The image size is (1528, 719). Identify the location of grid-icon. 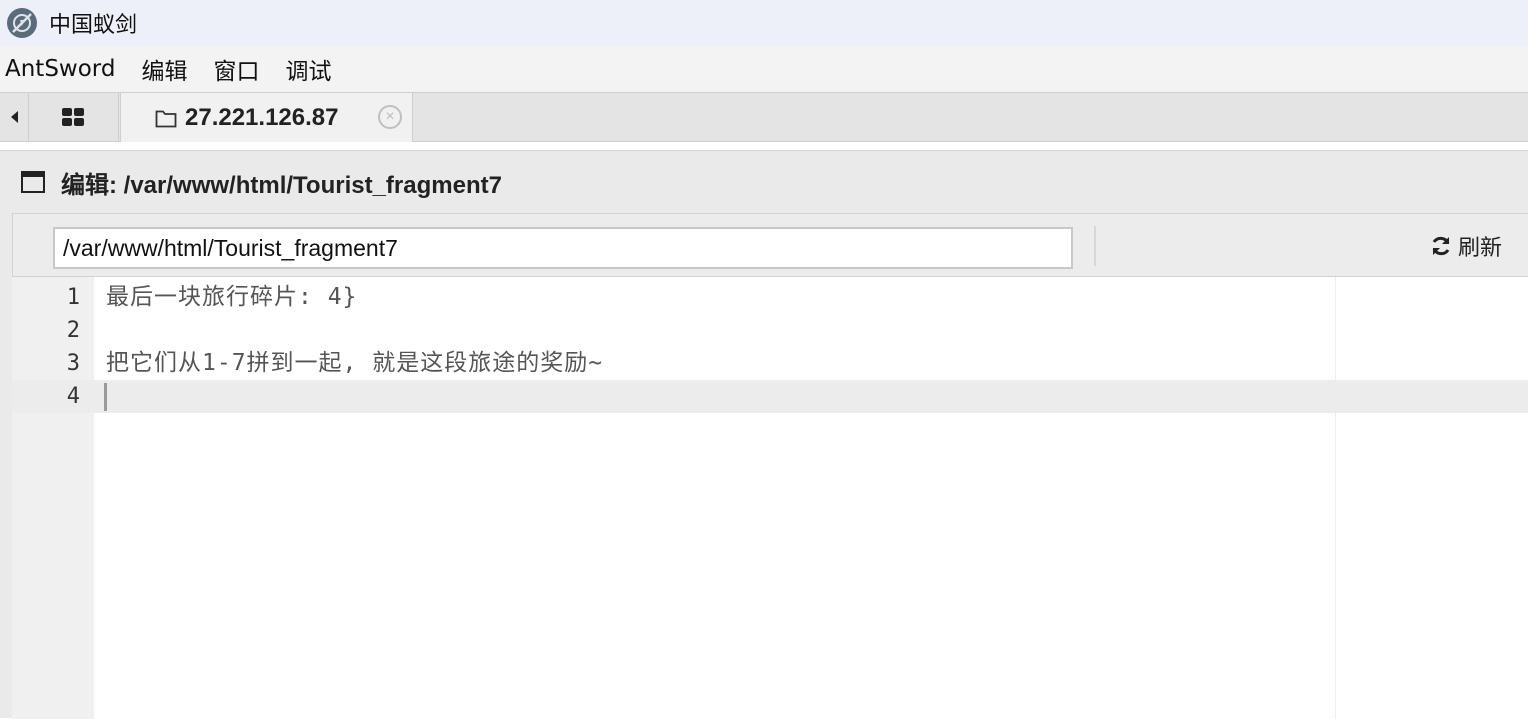
(73, 117).